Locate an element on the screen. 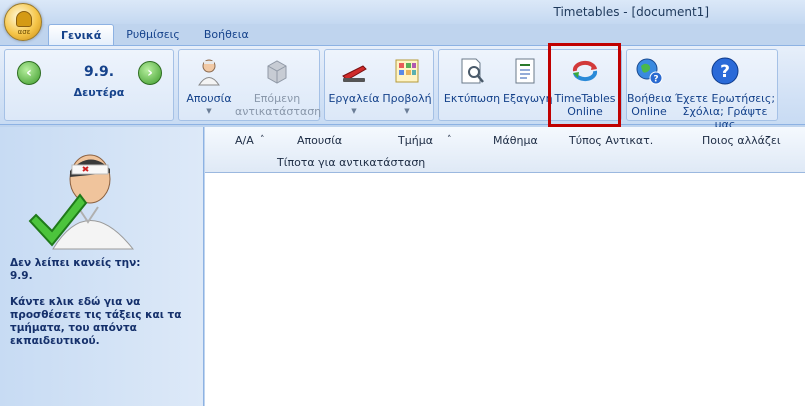 The image size is (805, 406). tools-button: Εργαλεία ▼ is located at coordinates (354, 85).